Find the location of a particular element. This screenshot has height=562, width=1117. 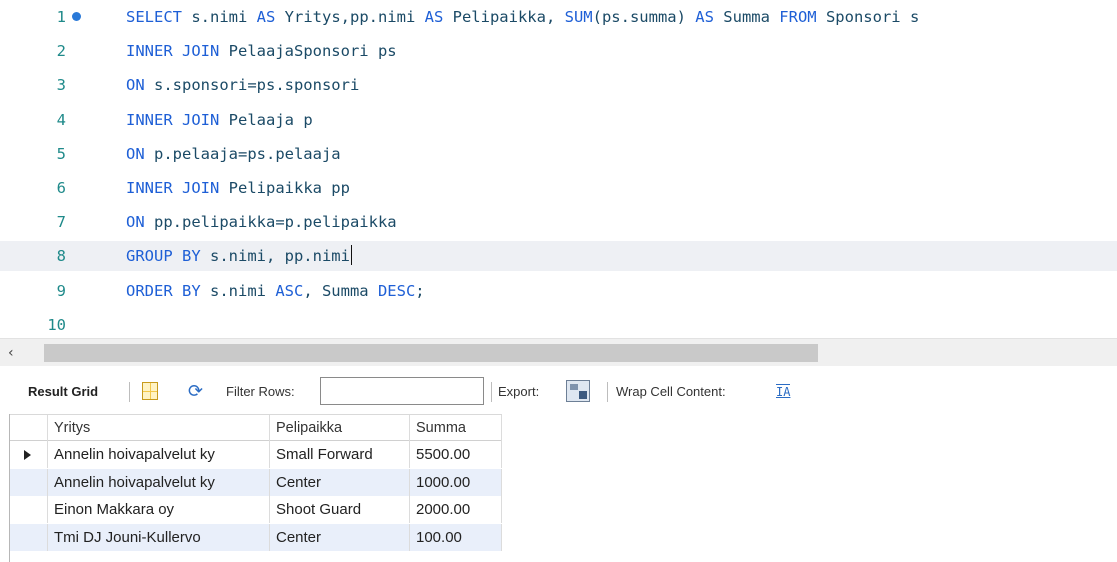

code-line: 9 ORDER BY s.nimi ASC, Summa DESC; is located at coordinates (558, 291).